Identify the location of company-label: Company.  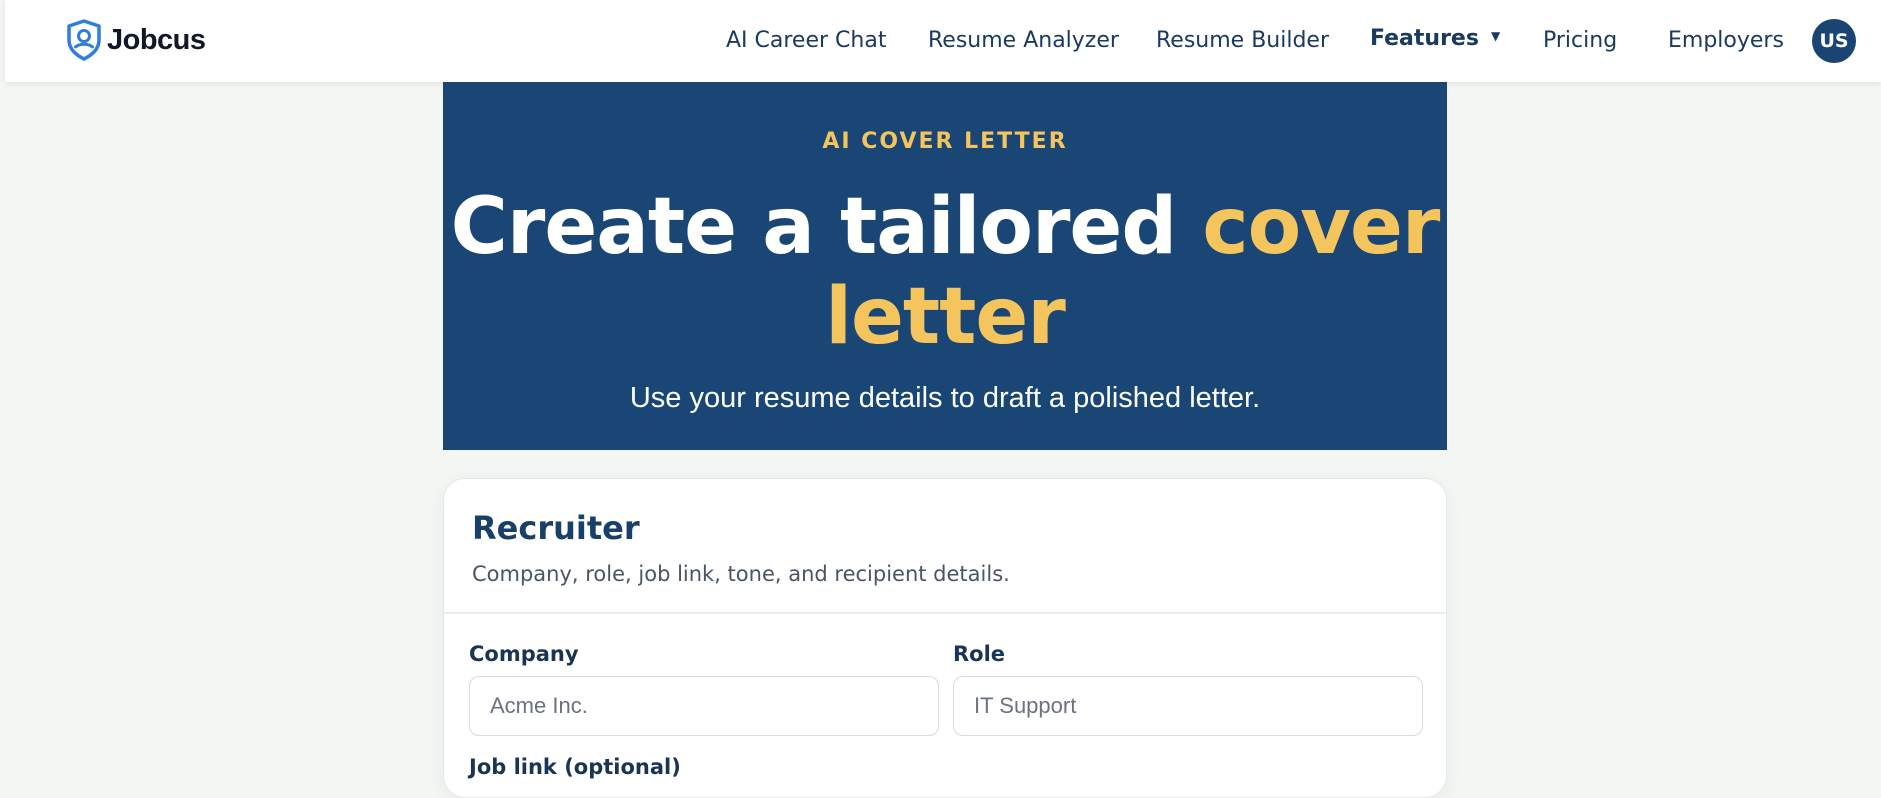
(524, 654).